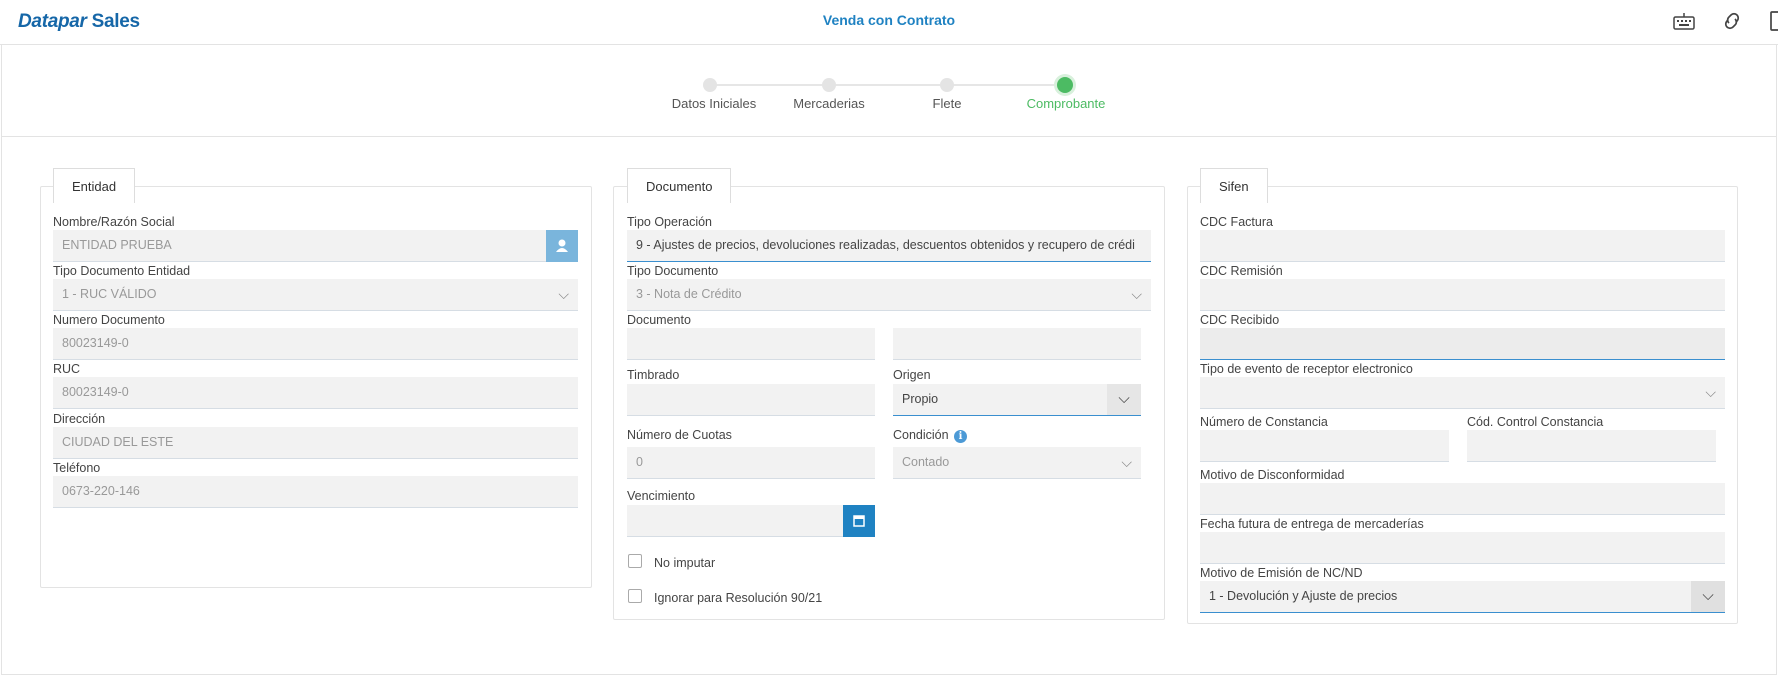 This screenshot has height=676, width=1778. Describe the element at coordinates (685, 563) in the screenshot. I see `no-imputar-label: No imputar` at that location.